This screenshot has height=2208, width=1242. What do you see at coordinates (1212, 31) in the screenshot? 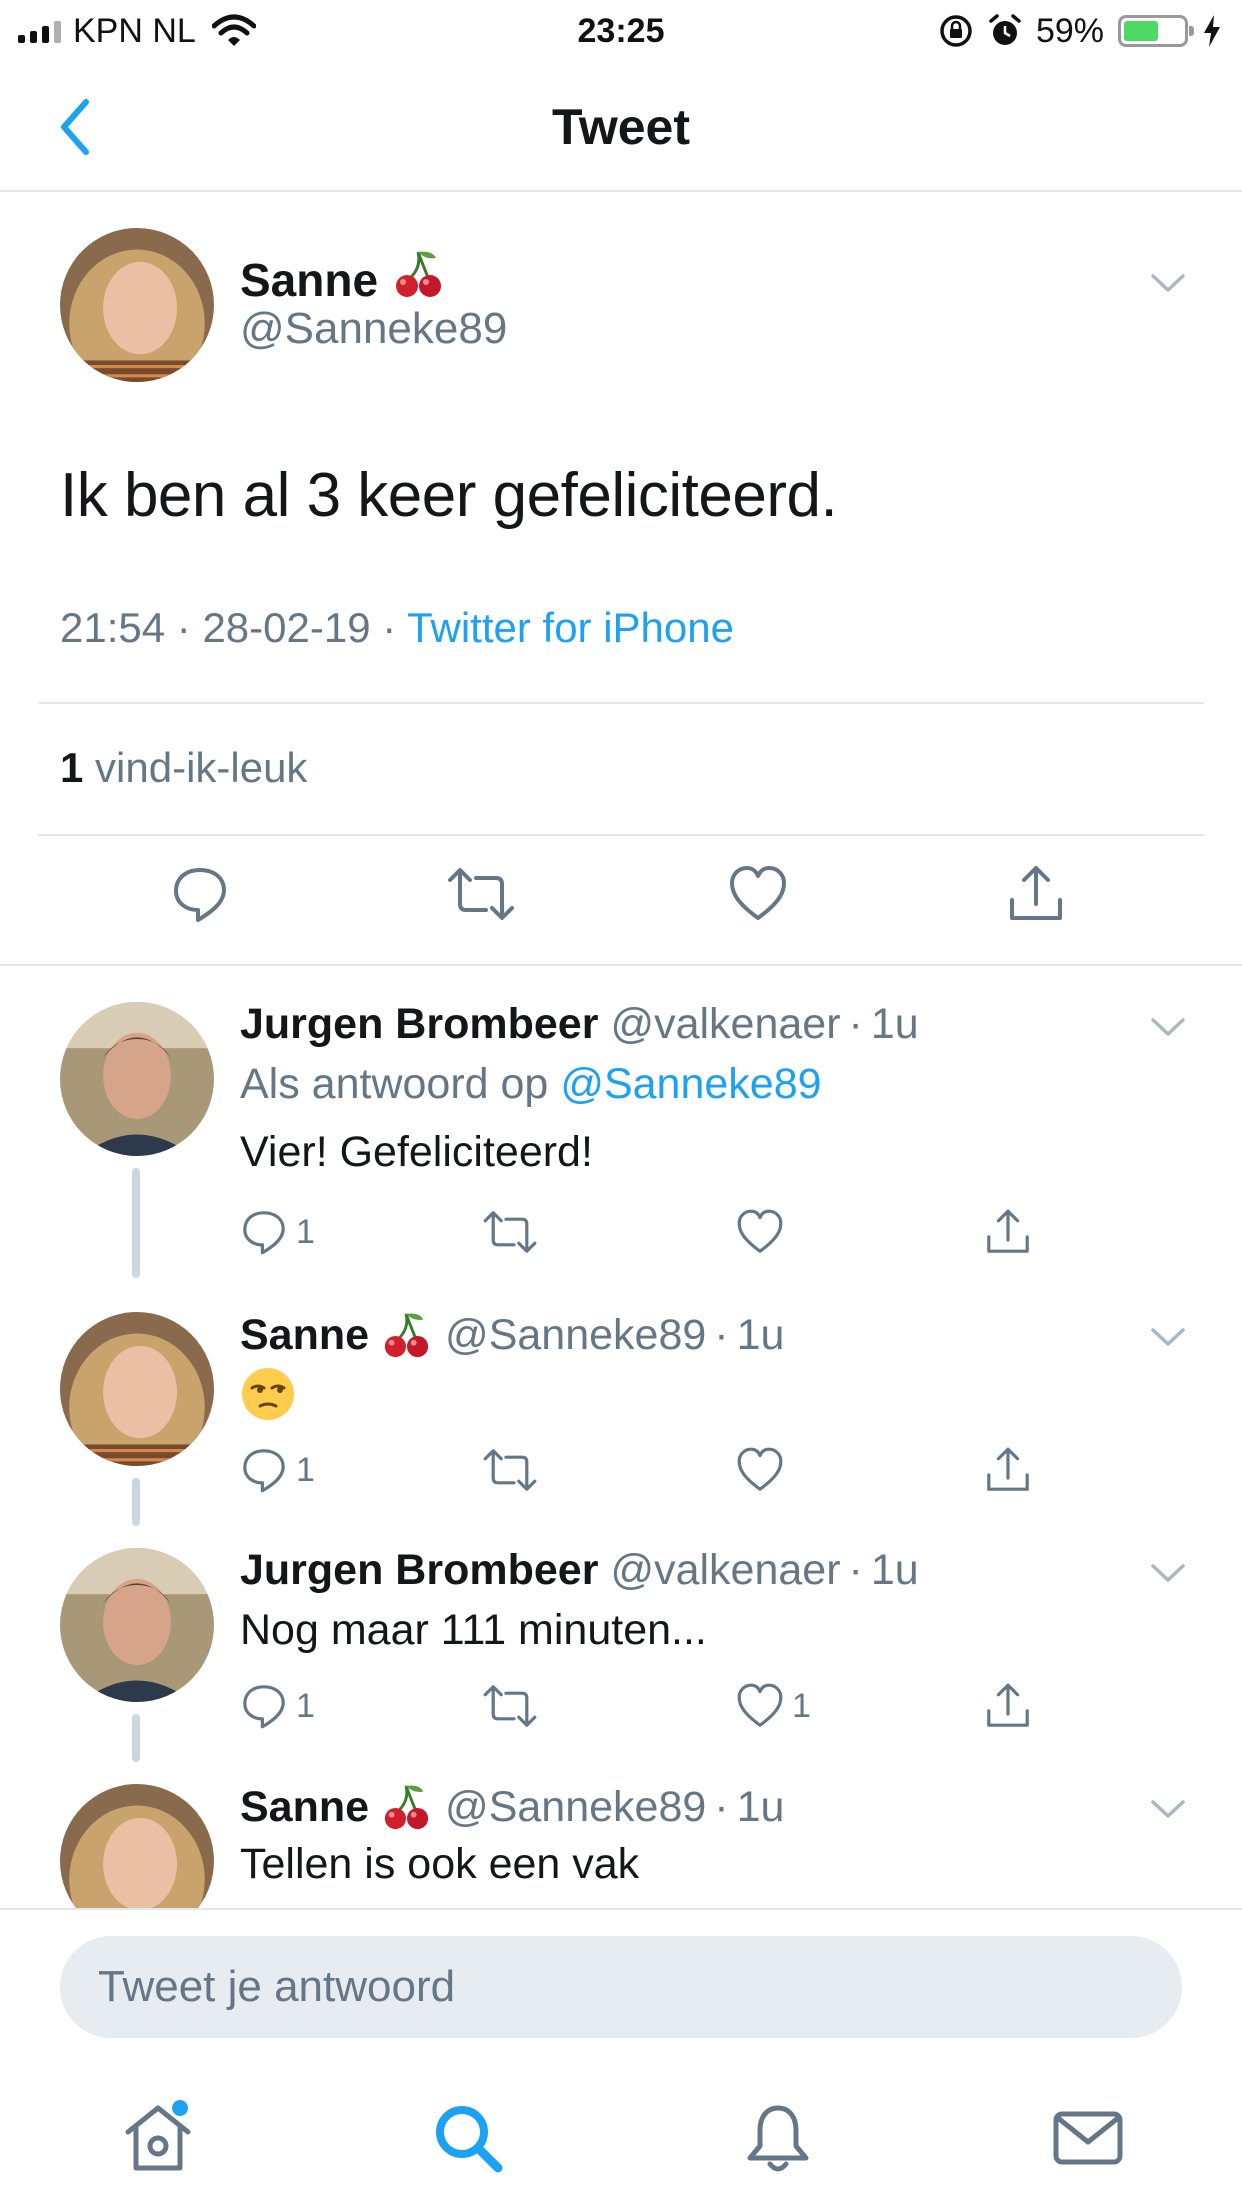
I see `charging-icon` at bounding box center [1212, 31].